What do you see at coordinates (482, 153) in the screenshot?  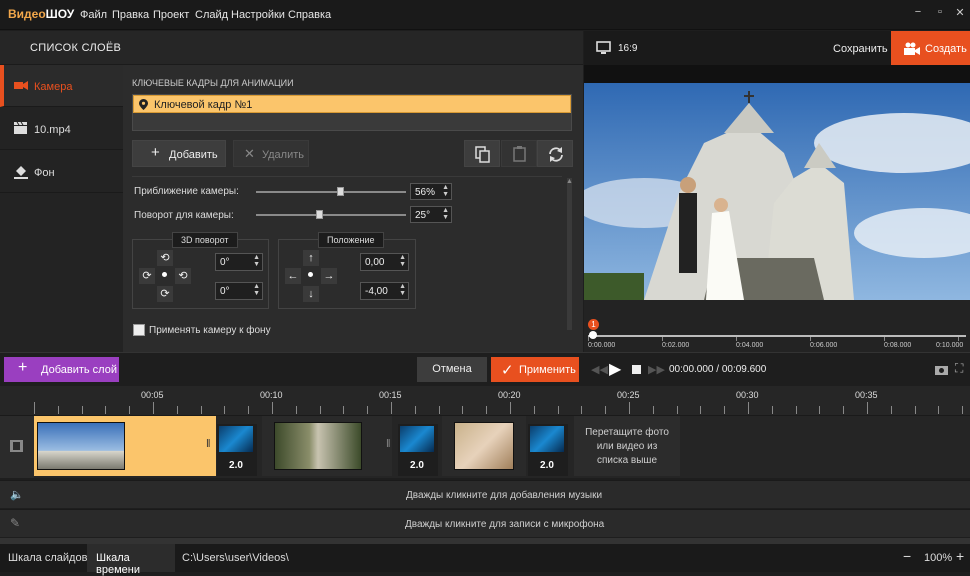 I see `copy-button` at bounding box center [482, 153].